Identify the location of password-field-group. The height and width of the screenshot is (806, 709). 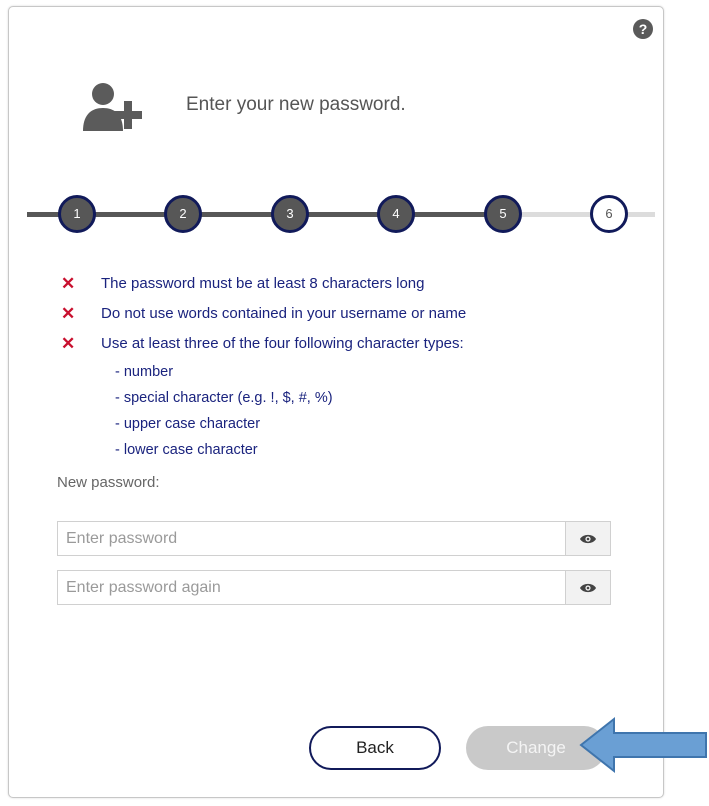
(334, 538).